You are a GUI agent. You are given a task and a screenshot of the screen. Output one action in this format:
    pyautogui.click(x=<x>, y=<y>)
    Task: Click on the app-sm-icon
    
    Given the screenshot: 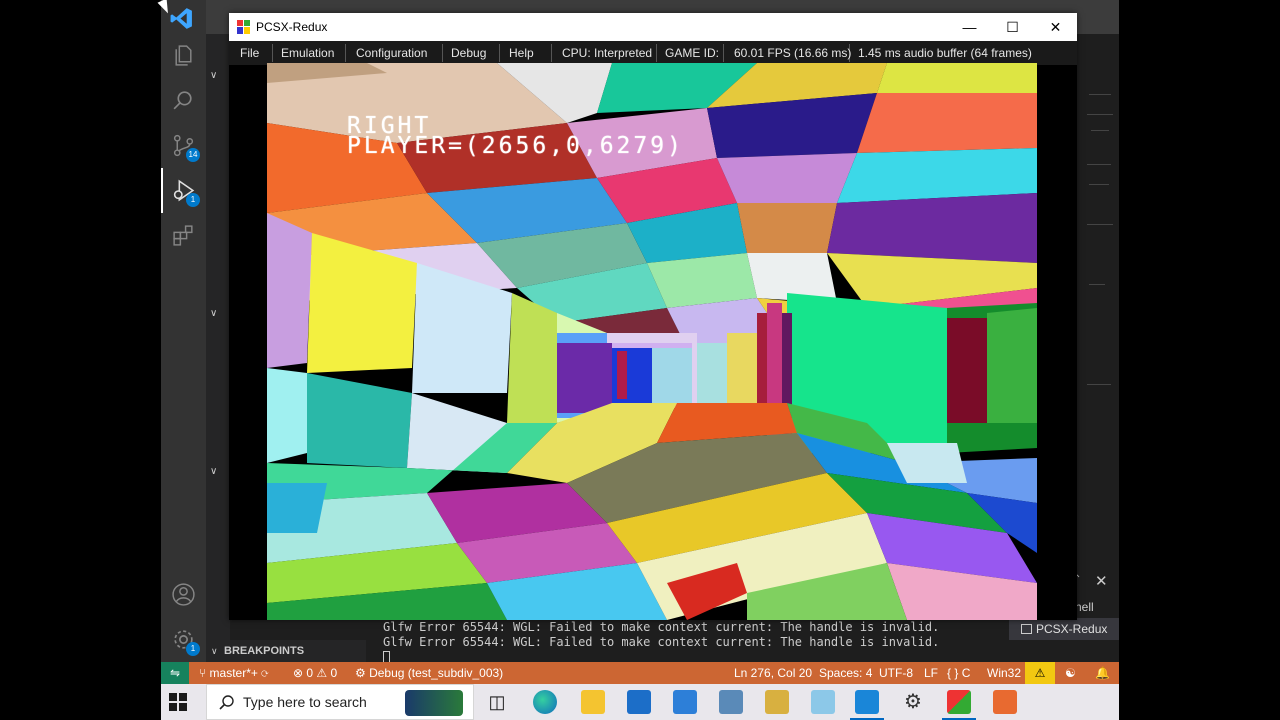 What is the action you would take?
    pyautogui.click(x=777, y=702)
    